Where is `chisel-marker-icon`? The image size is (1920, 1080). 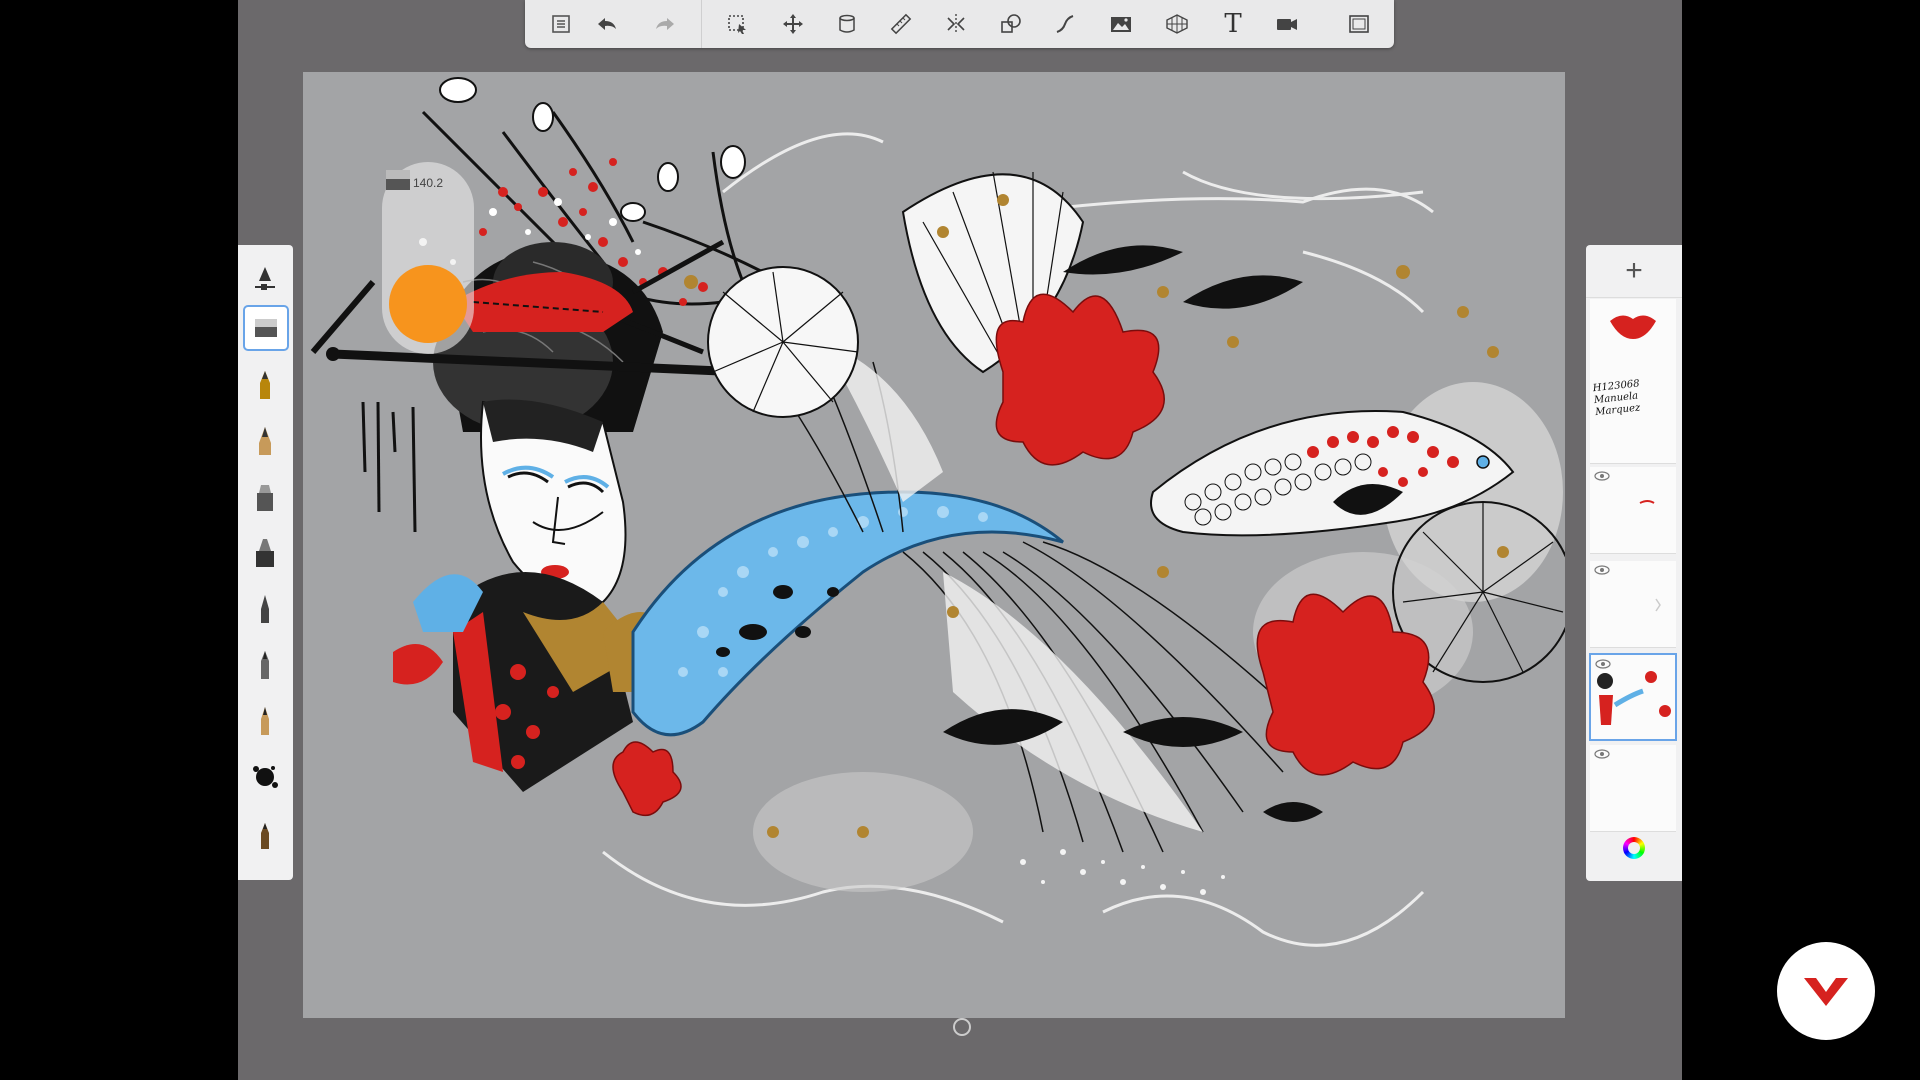
chisel-marker-icon is located at coordinates (265, 552).